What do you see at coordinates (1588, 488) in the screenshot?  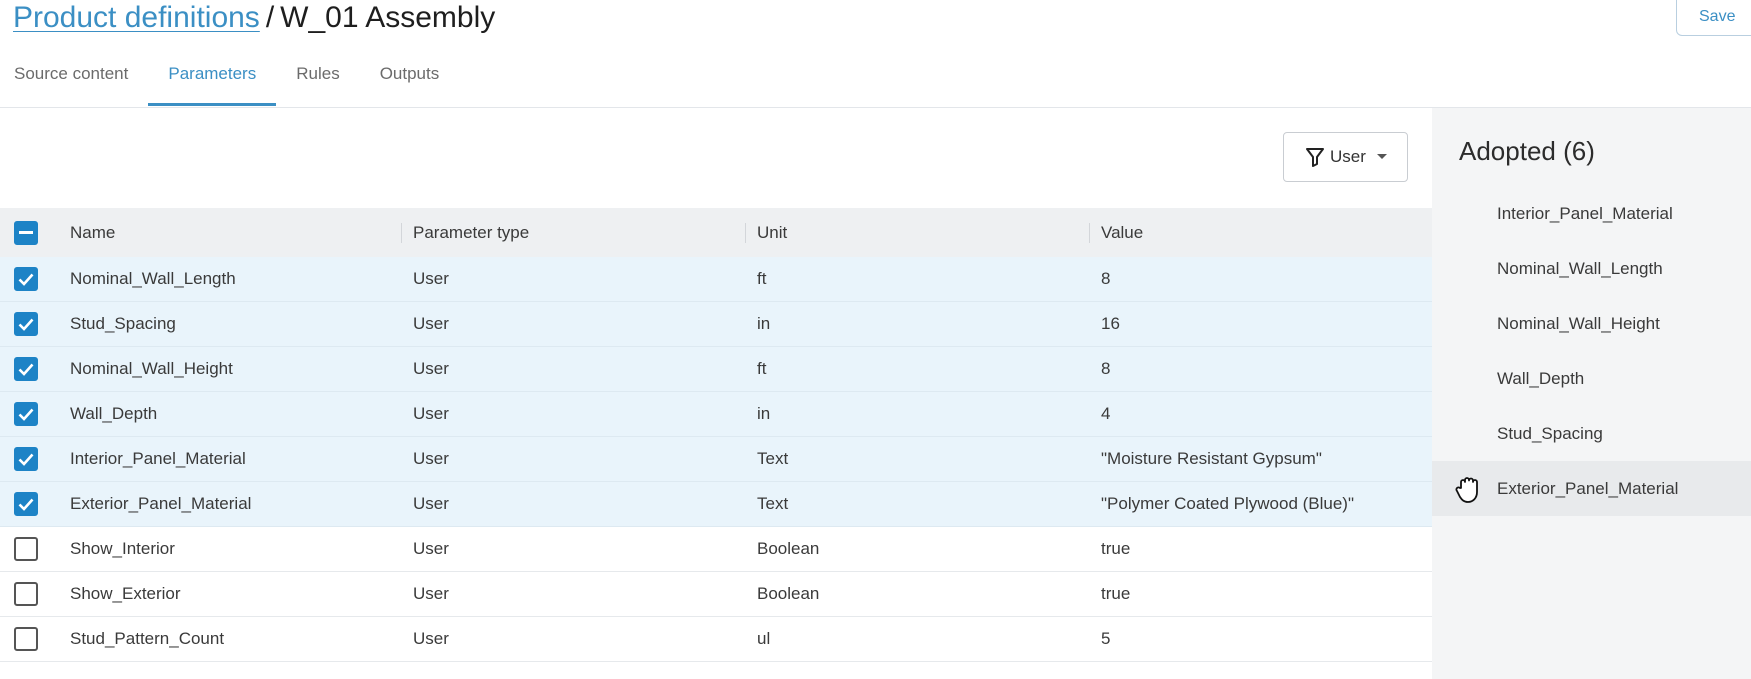 I see `adopted-item-label: Exterior_Panel_Material` at bounding box center [1588, 488].